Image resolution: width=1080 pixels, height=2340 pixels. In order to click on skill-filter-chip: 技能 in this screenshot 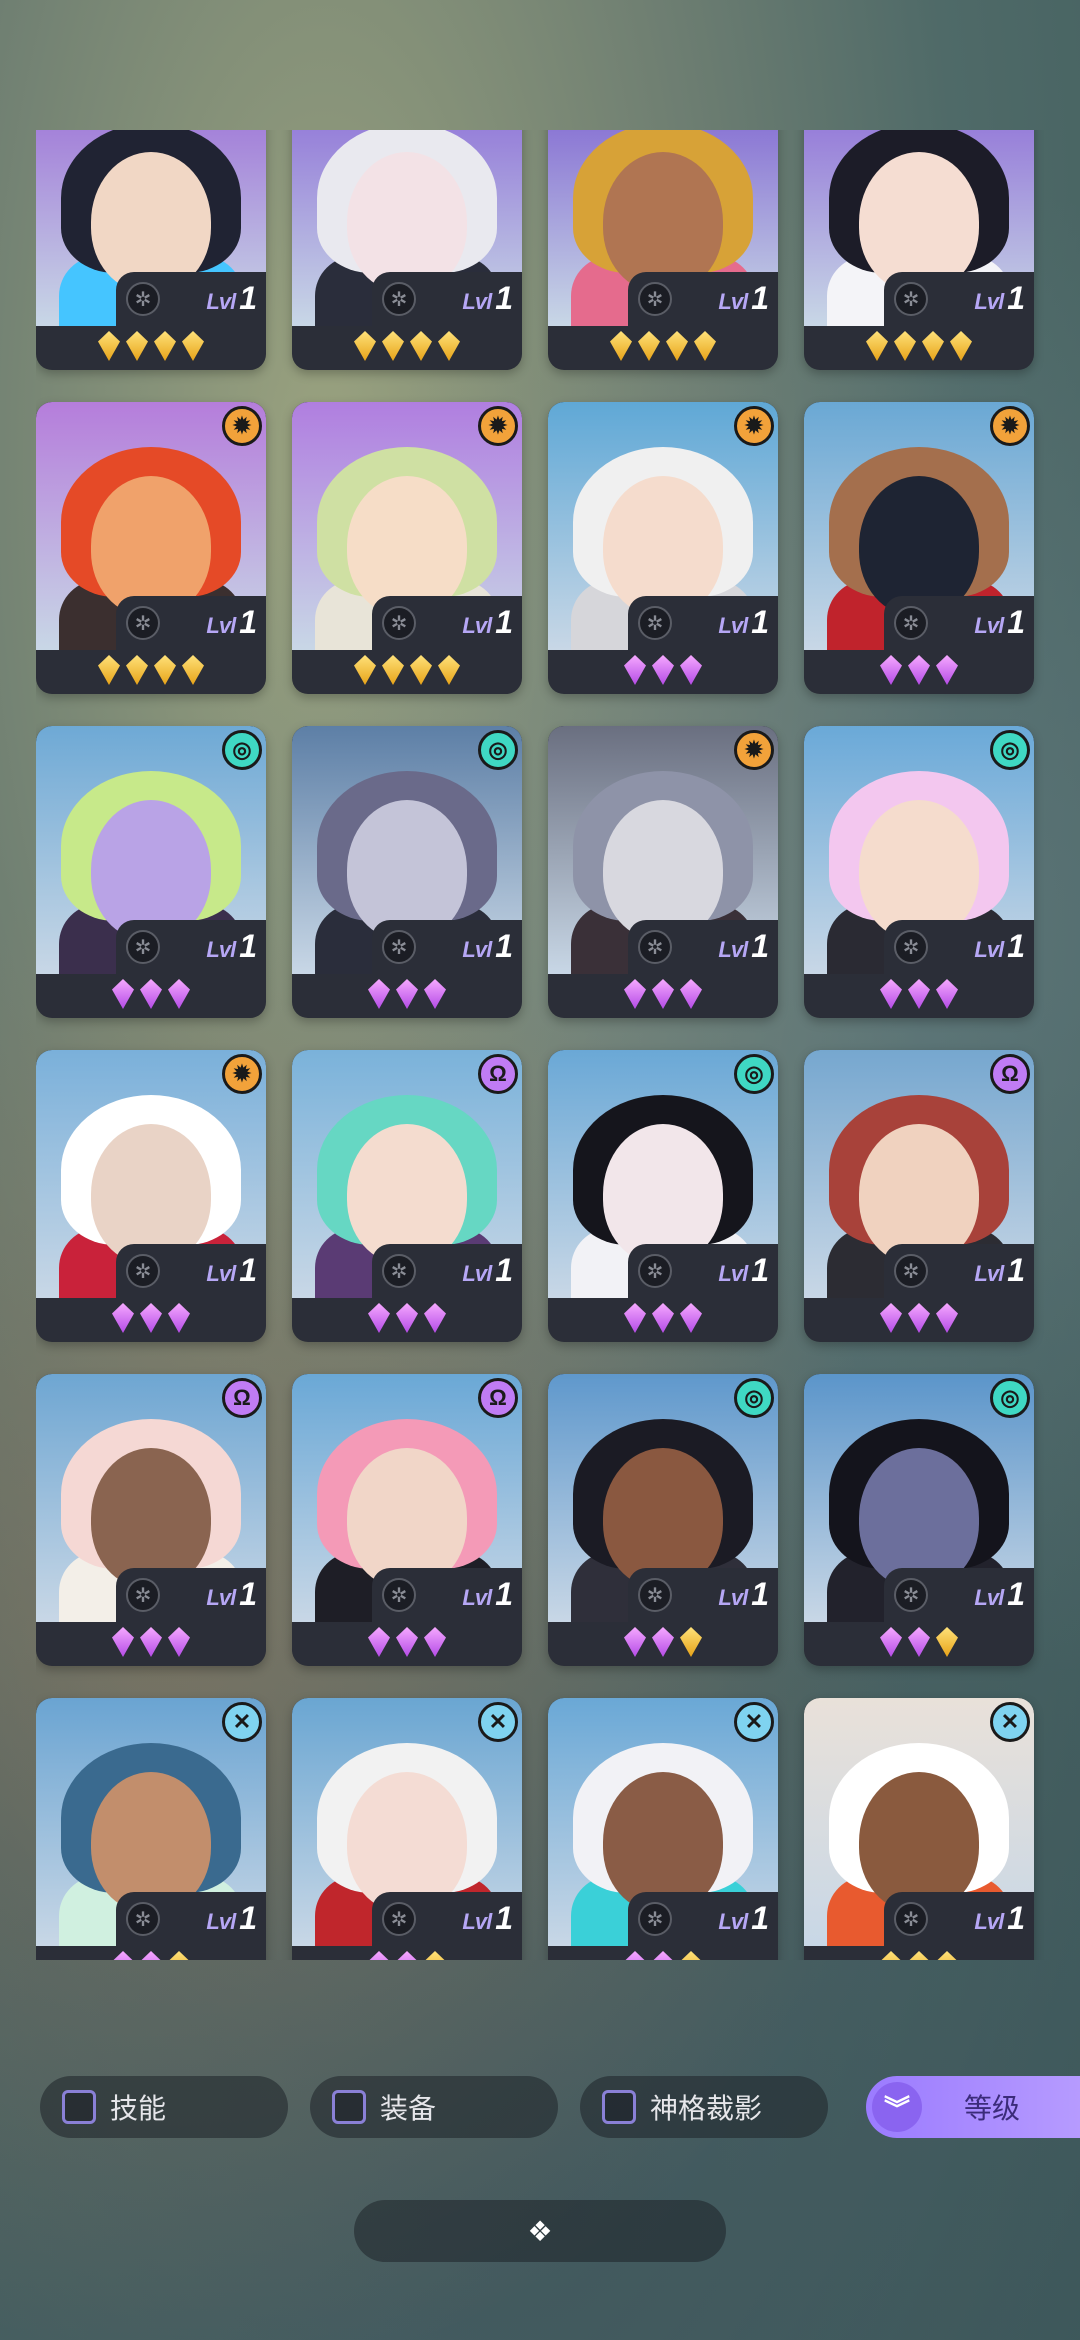, I will do `click(164, 2107)`.